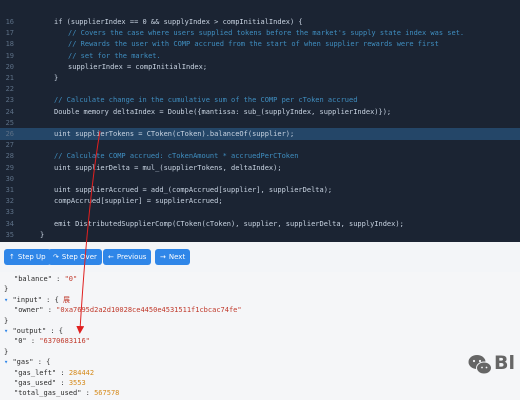  What do you see at coordinates (260, 56) in the screenshot?
I see `code-line: 19 // set for the market.` at bounding box center [260, 56].